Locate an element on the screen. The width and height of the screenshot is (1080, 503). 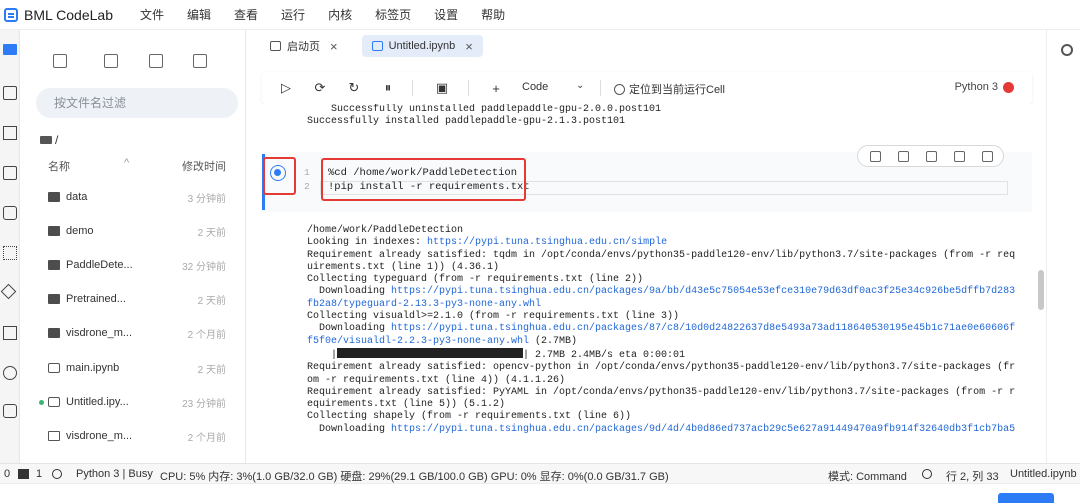
output-line: | 2.7MB 2.4MB/s eta 0:00:01 is located at coordinates (604, 355).